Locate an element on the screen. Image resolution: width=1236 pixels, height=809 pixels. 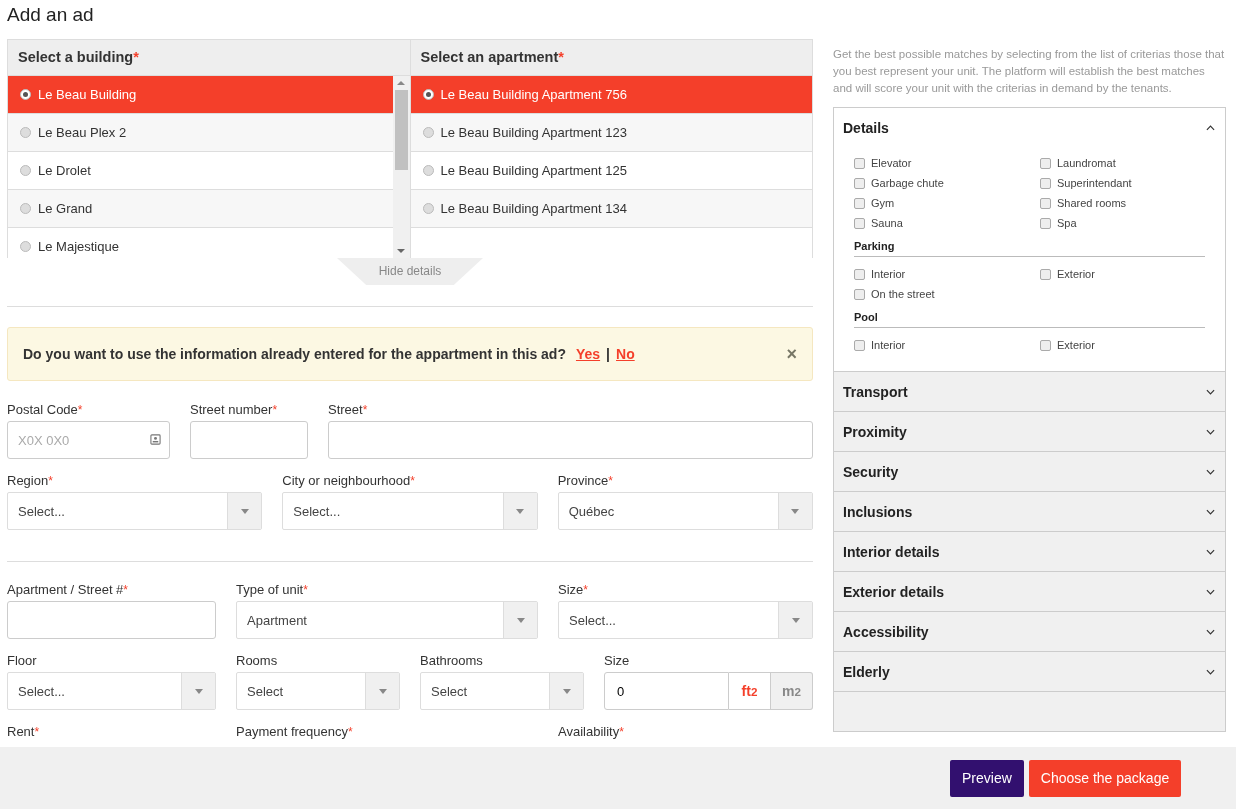
checkbox-option: Shared rooms is located at coordinates (1122, 203).